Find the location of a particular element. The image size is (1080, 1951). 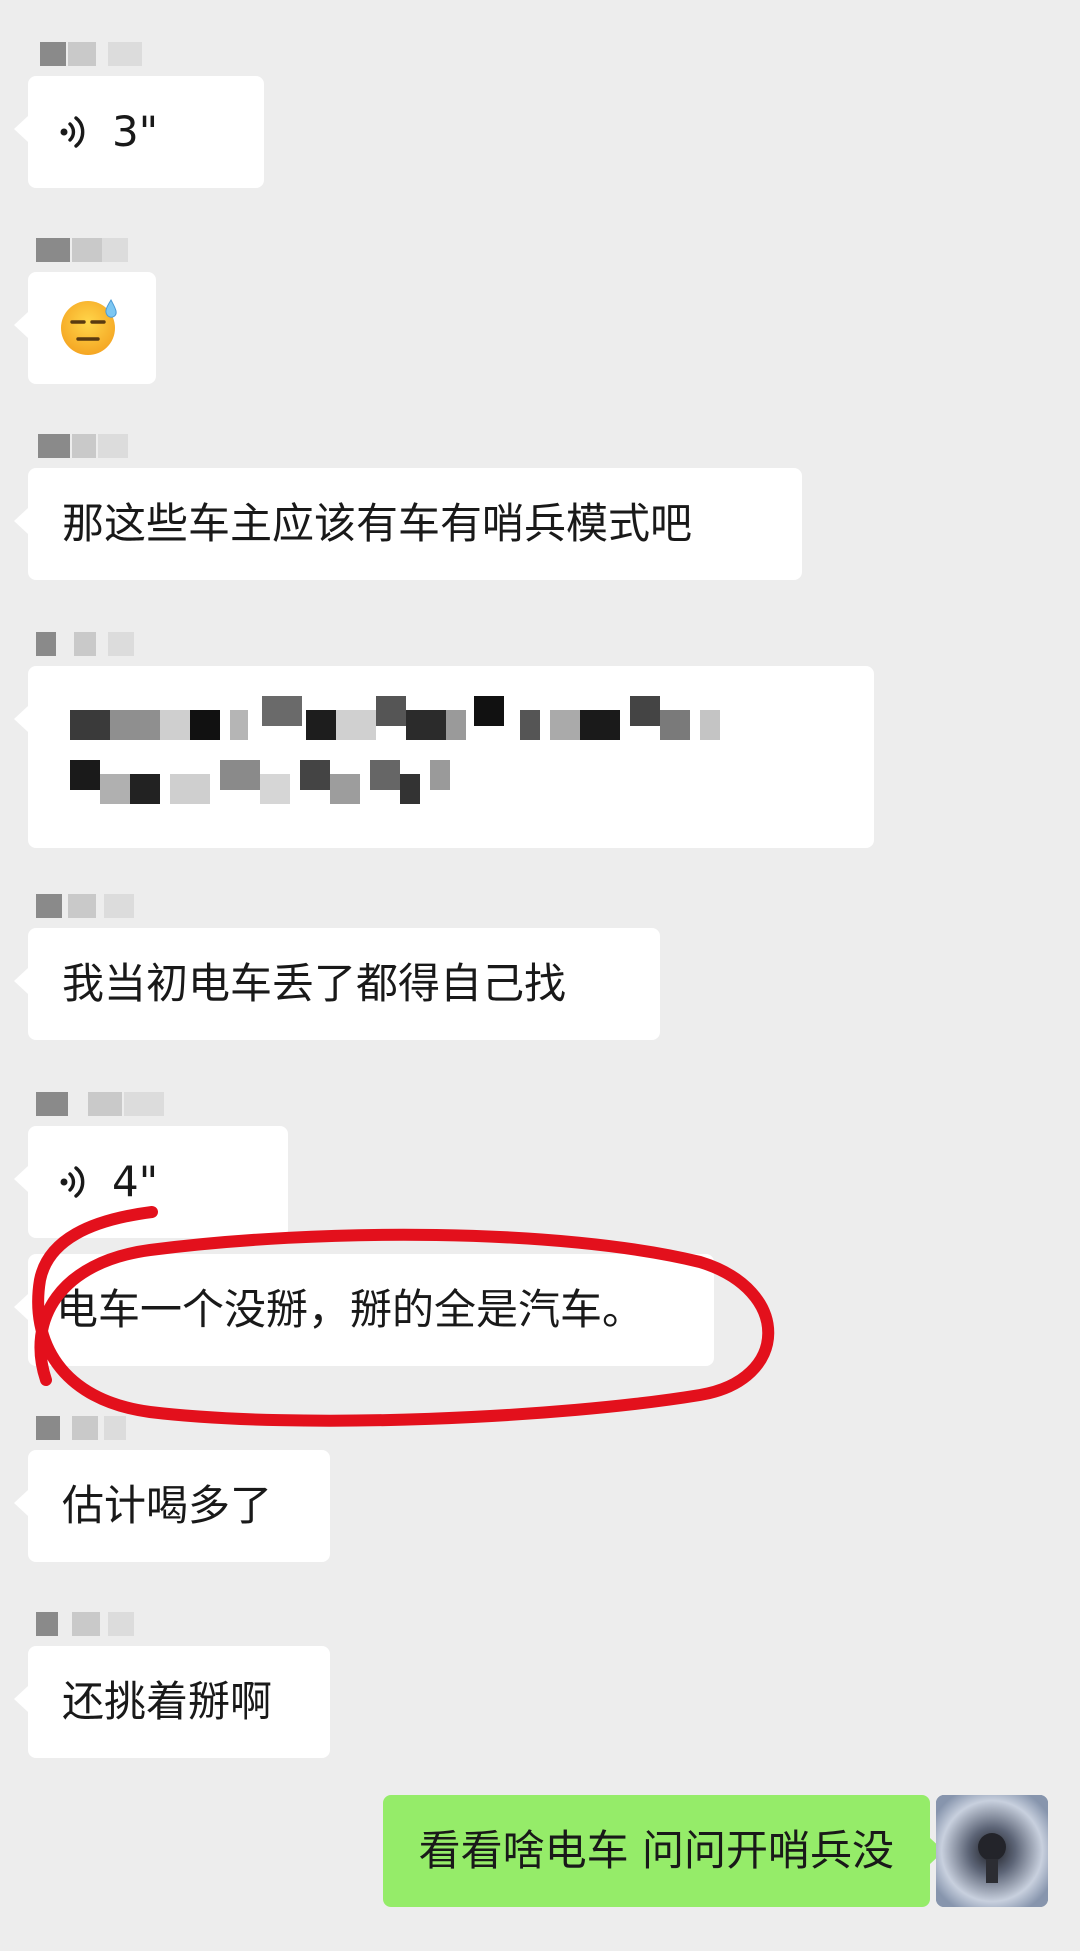

voice-duration: 3" is located at coordinates (135, 131).